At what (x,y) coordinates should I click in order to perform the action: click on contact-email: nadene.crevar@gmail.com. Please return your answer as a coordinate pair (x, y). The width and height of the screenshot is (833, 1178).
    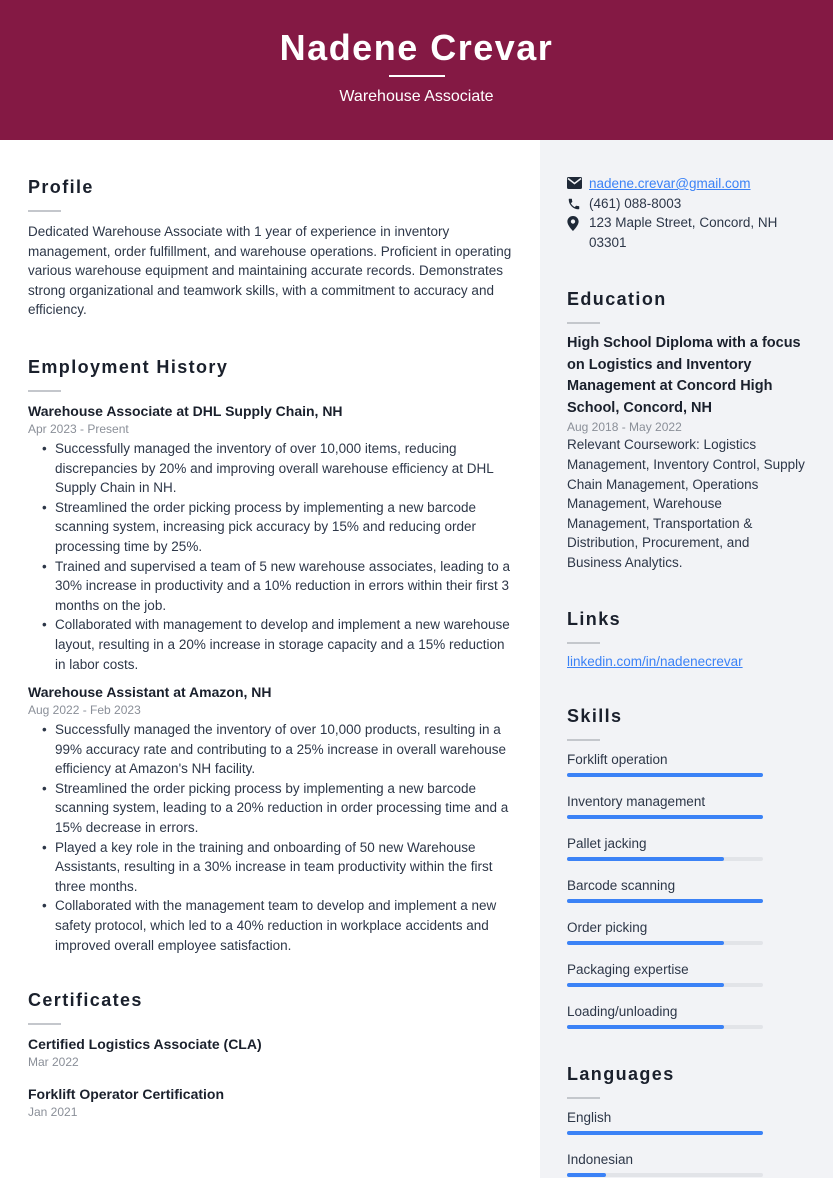
    Looking at the image, I should click on (686, 184).